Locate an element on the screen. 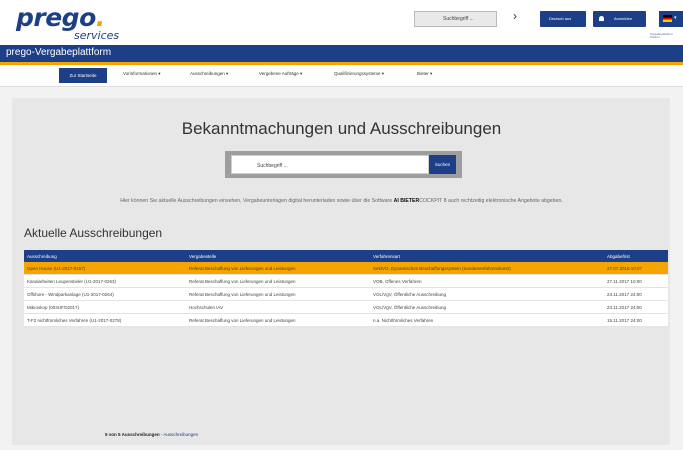 Image resolution: width=683 pixels, height=450 pixels. nav-bieter: Bieter ▾ is located at coordinates (424, 74).